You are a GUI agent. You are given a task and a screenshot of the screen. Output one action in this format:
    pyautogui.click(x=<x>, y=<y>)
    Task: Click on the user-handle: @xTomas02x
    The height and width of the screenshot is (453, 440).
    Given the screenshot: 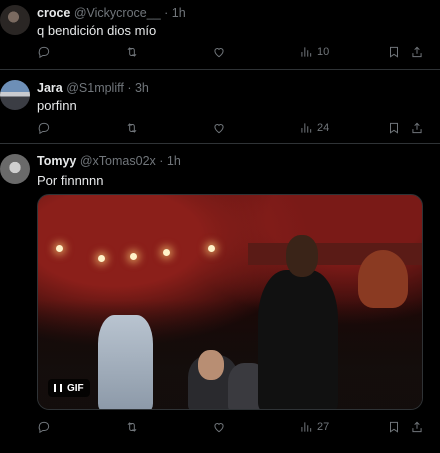 What is the action you would take?
    pyautogui.click(x=118, y=161)
    